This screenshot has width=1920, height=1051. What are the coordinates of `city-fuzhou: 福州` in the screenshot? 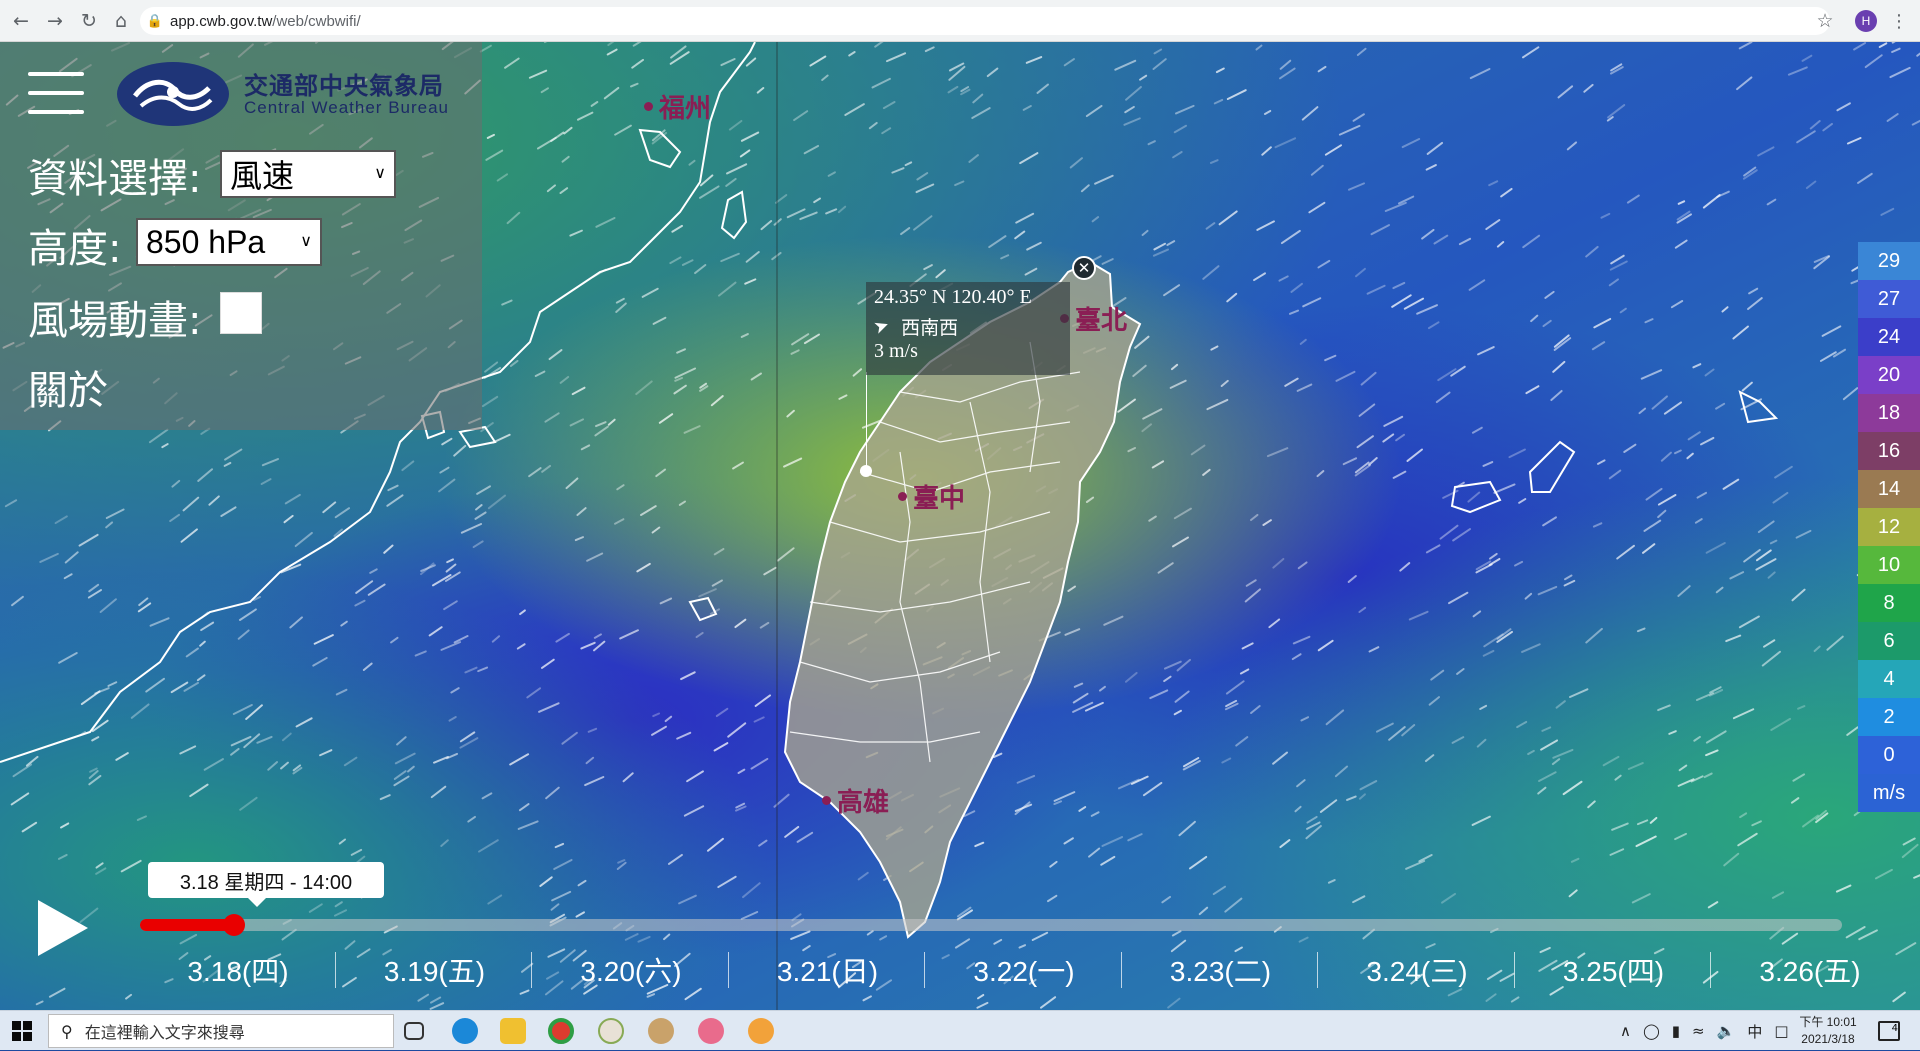 It's located at (677, 106).